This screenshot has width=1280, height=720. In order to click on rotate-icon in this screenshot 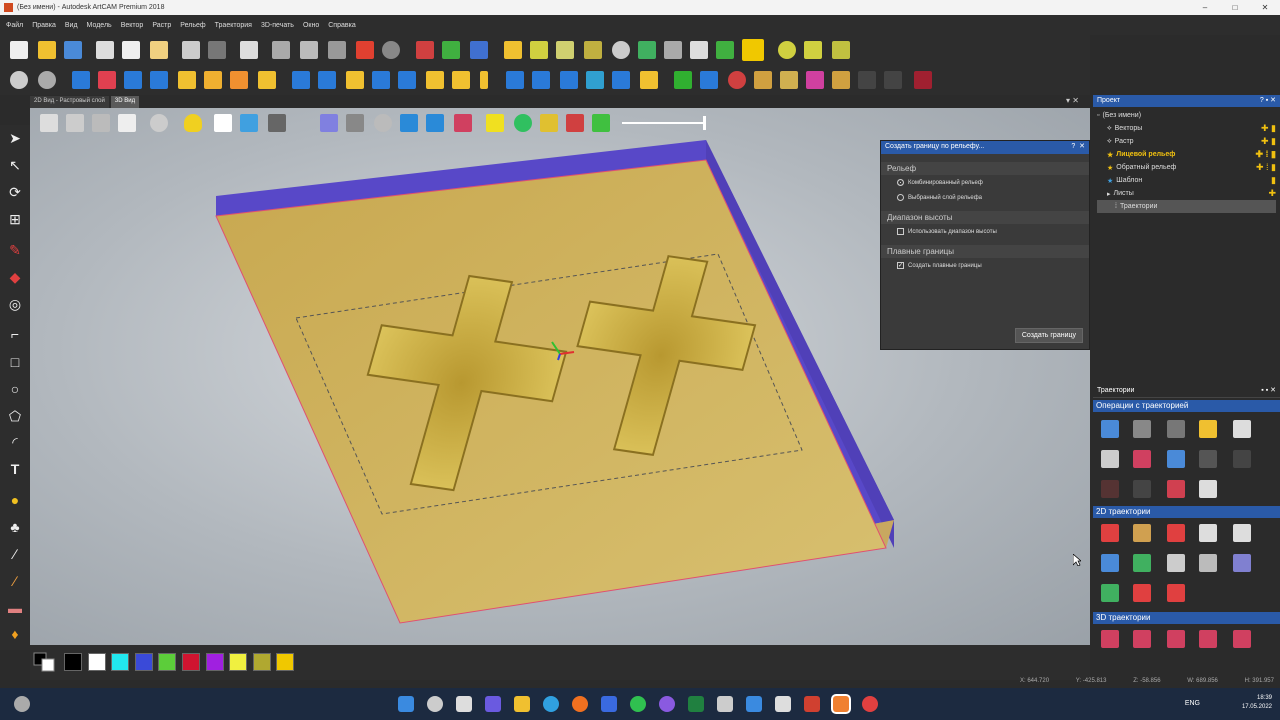, I will do `click(391, 50)`.